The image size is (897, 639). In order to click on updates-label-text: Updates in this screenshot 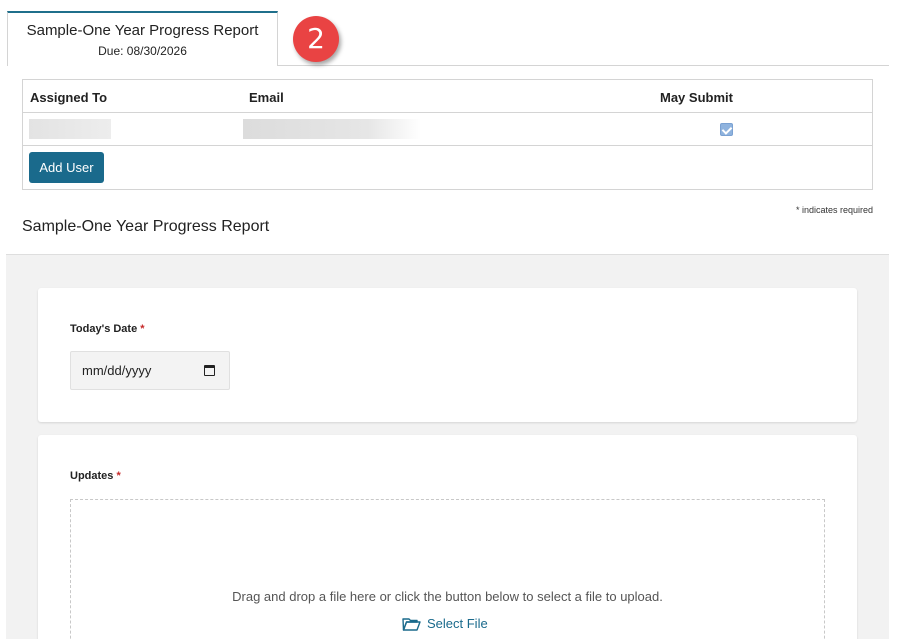, I will do `click(92, 476)`.